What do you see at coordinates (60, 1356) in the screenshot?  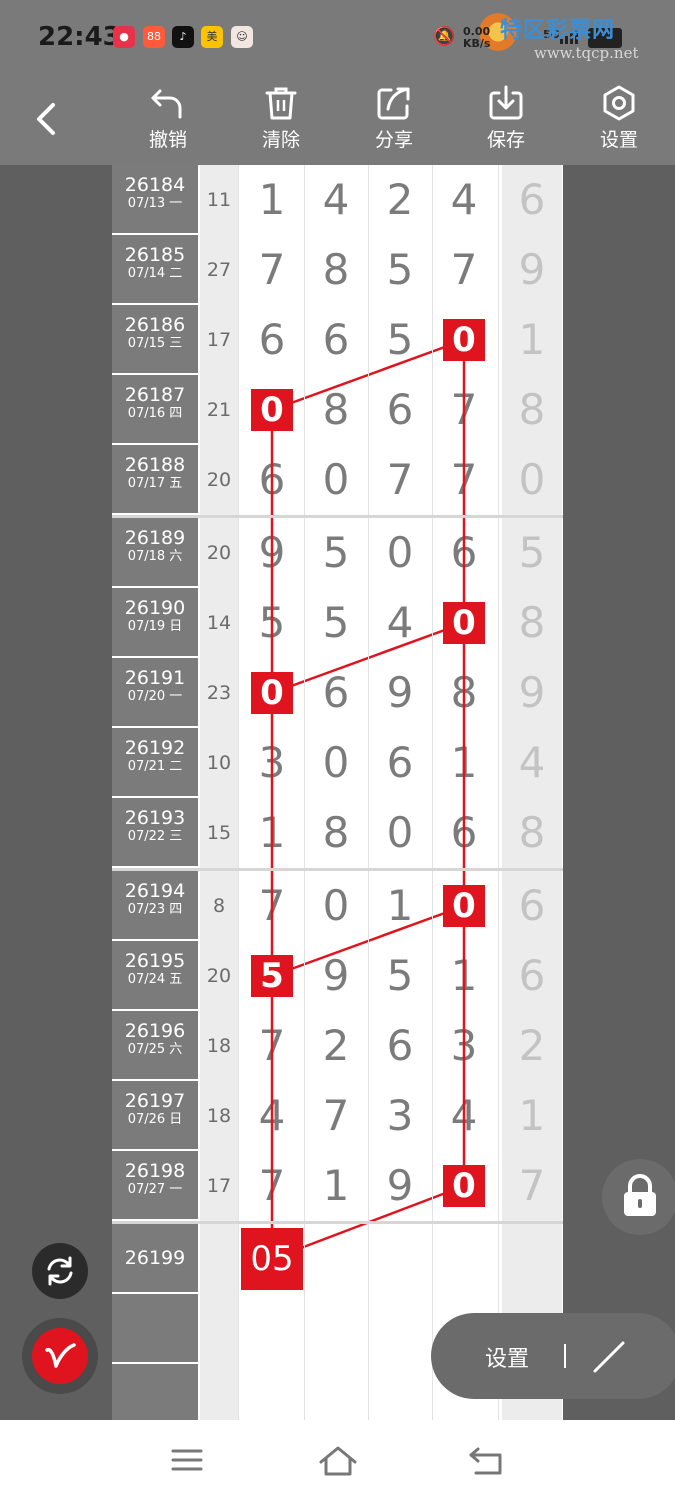 I see `pen-tool-button` at bounding box center [60, 1356].